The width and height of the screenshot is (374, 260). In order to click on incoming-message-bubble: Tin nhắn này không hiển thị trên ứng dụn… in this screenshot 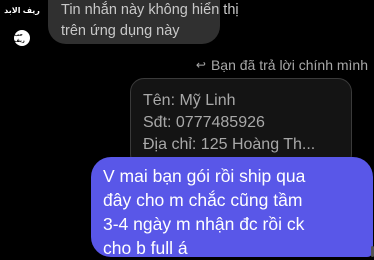, I will do `click(143, 22)`.